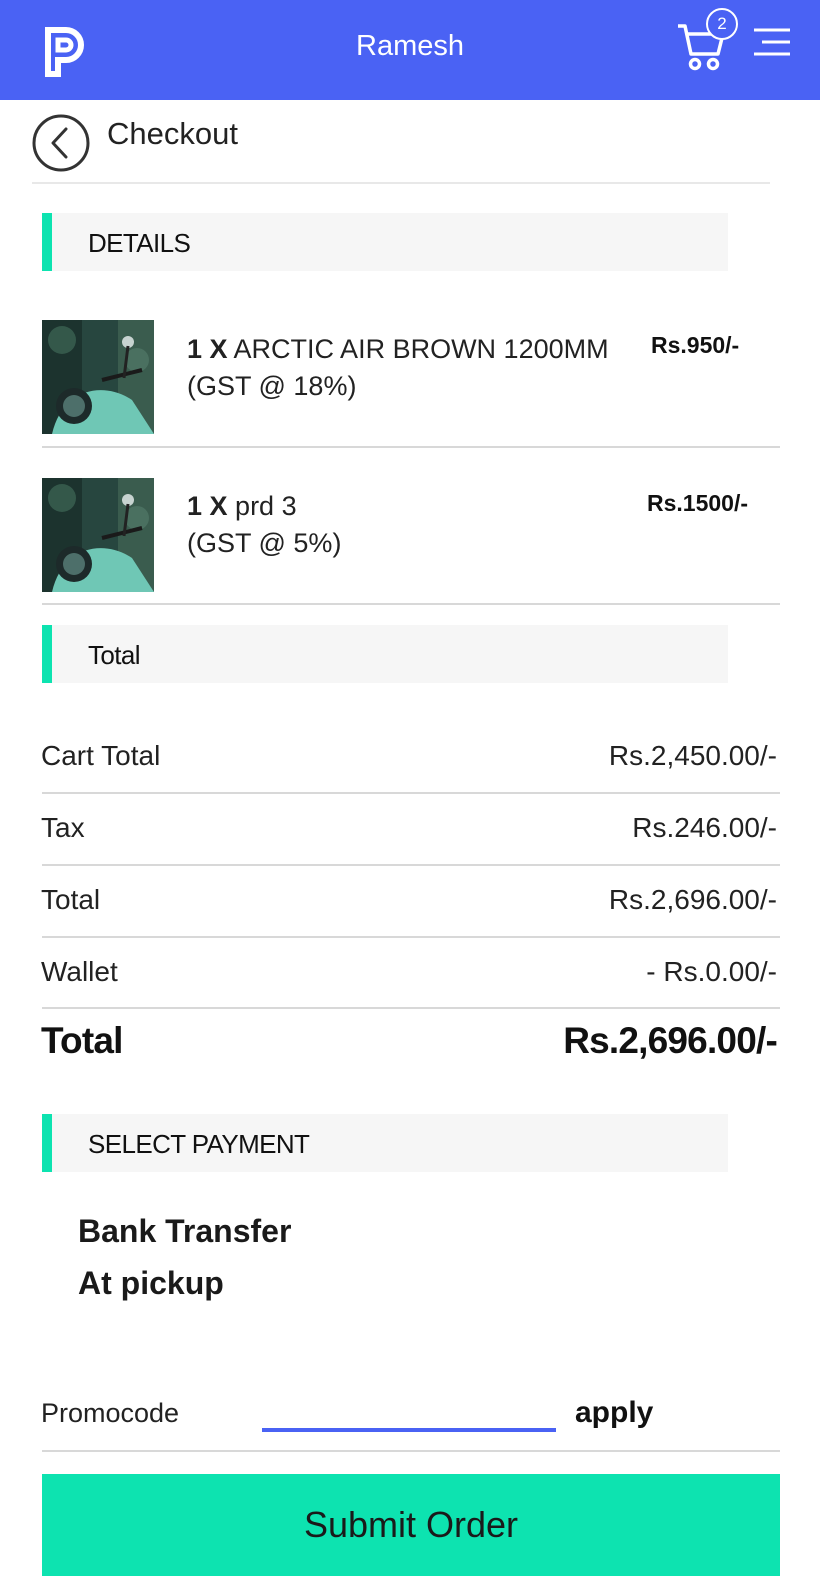 This screenshot has height=1576, width=820. I want to click on cart-total-label: Cart Total, so click(101, 755).